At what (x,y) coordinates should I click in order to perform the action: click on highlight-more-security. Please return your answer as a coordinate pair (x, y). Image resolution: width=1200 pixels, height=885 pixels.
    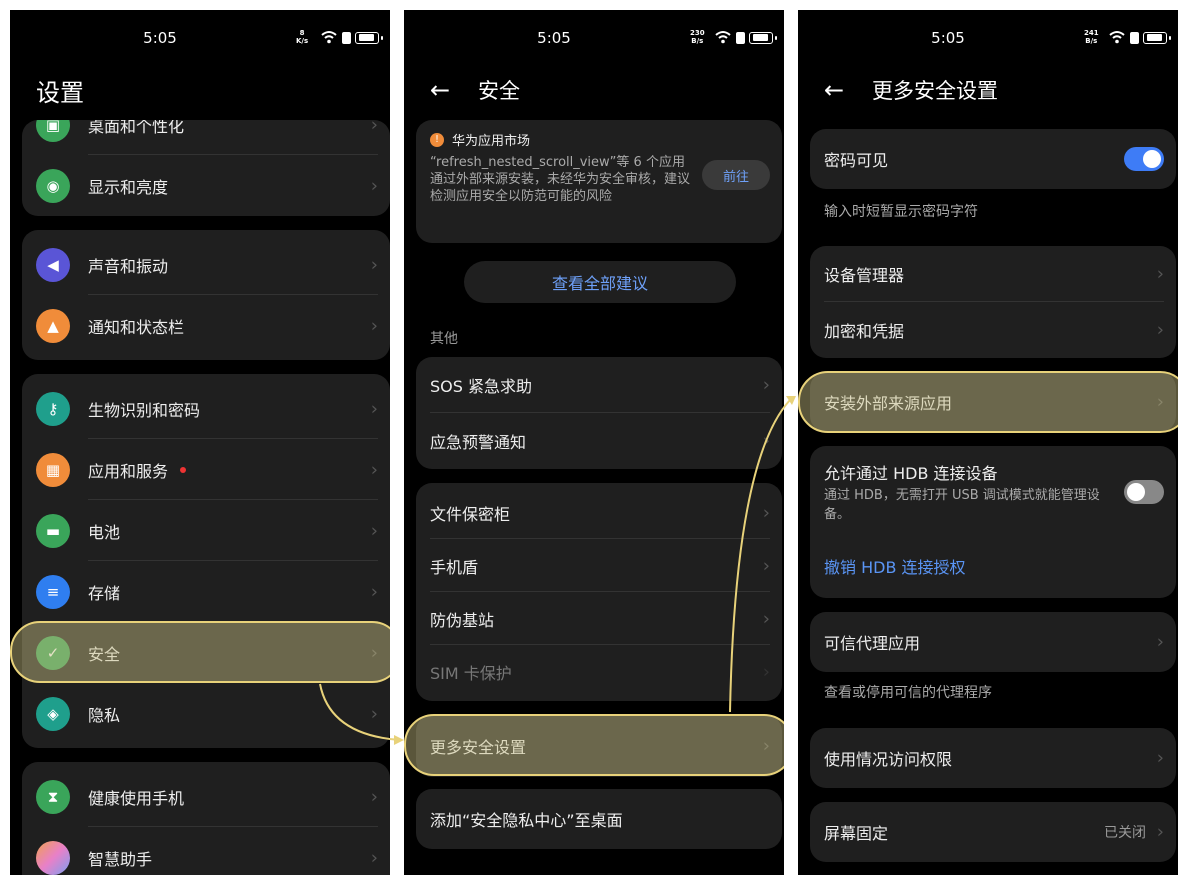
    Looking at the image, I should click on (594, 745).